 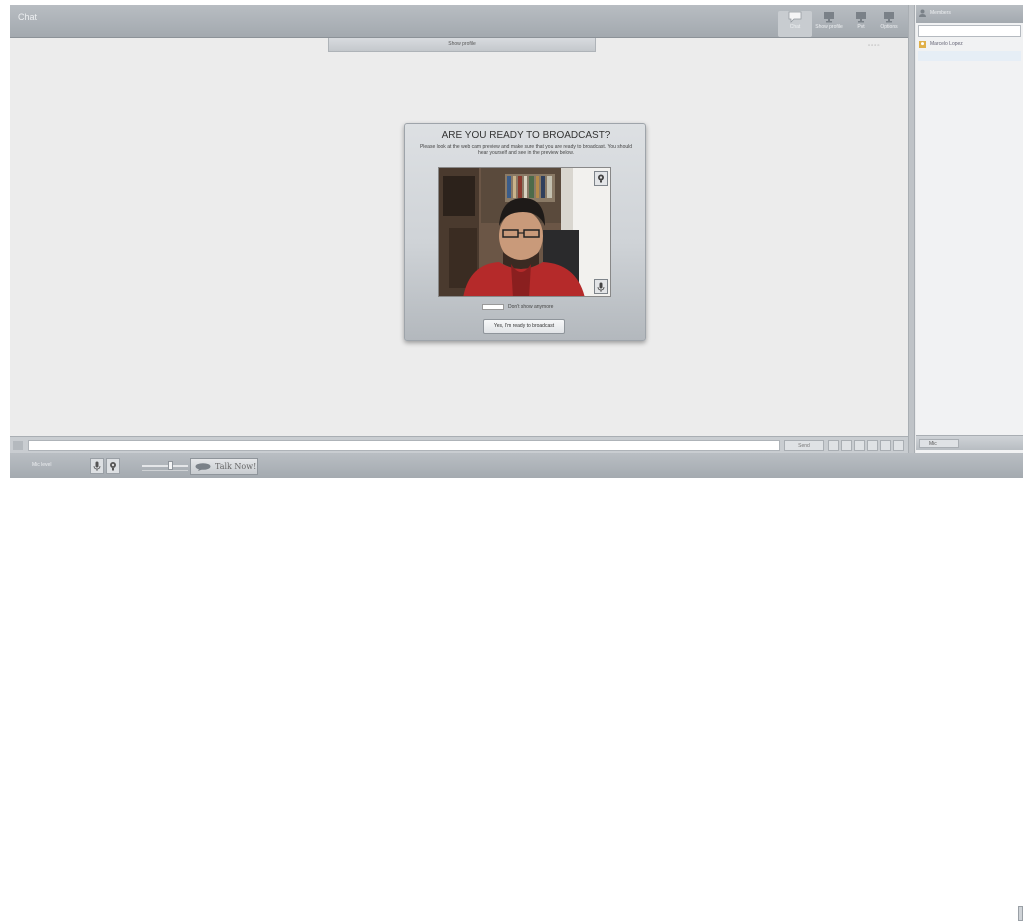 I want to click on dropdown-icon, so click(x=833, y=445).